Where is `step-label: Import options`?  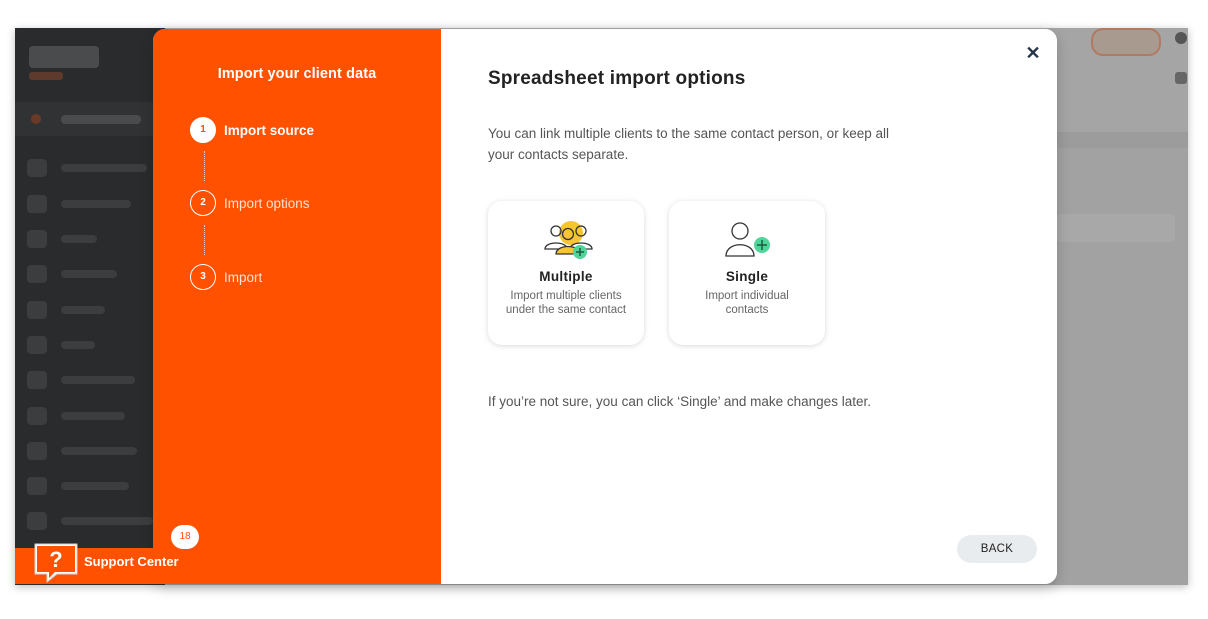 step-label: Import options is located at coordinates (267, 203).